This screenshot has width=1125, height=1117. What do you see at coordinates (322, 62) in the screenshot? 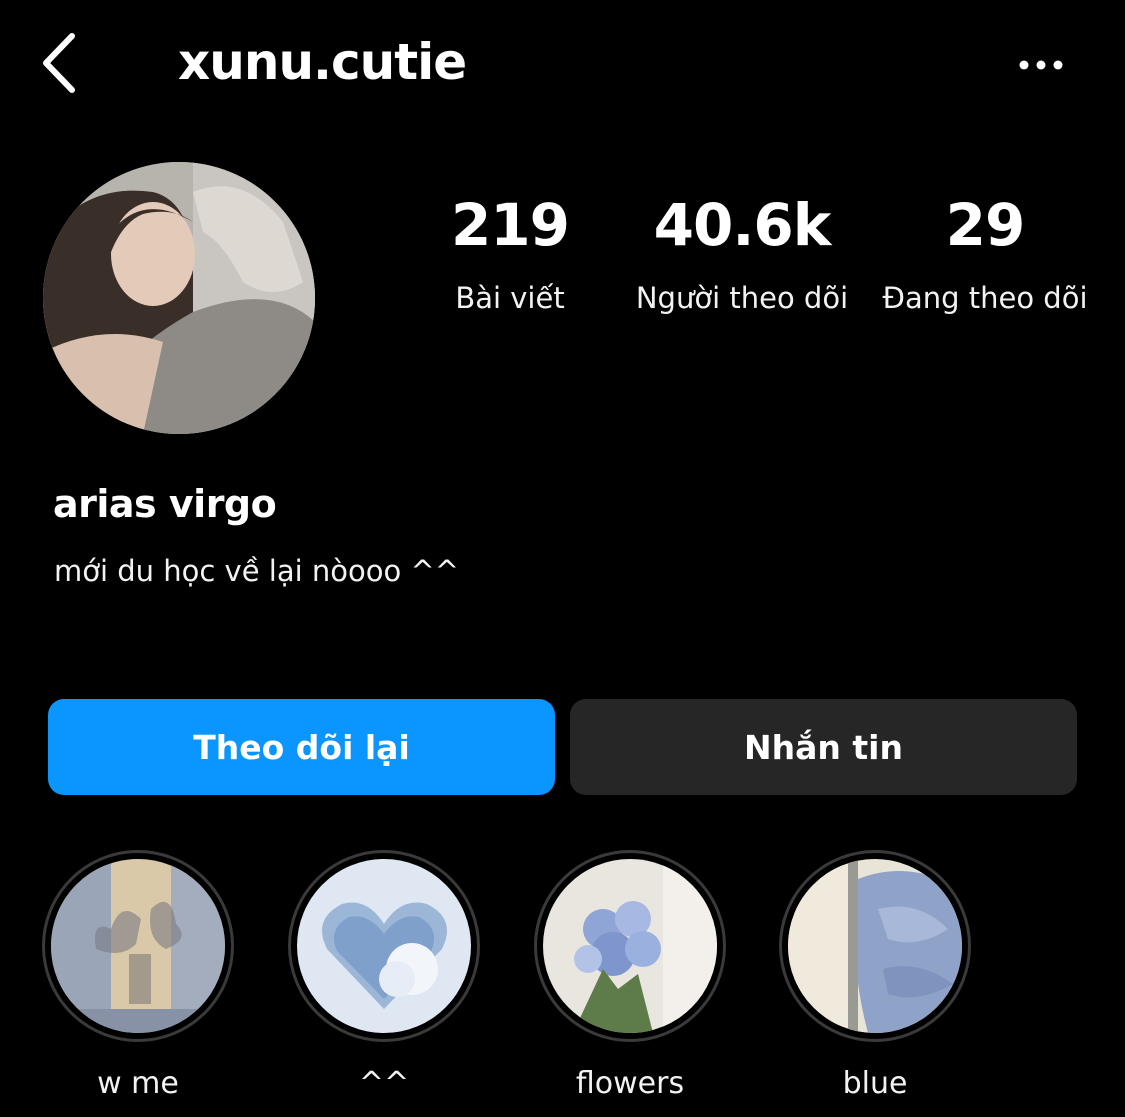
I see `page-title-username: xunu.cutie` at bounding box center [322, 62].